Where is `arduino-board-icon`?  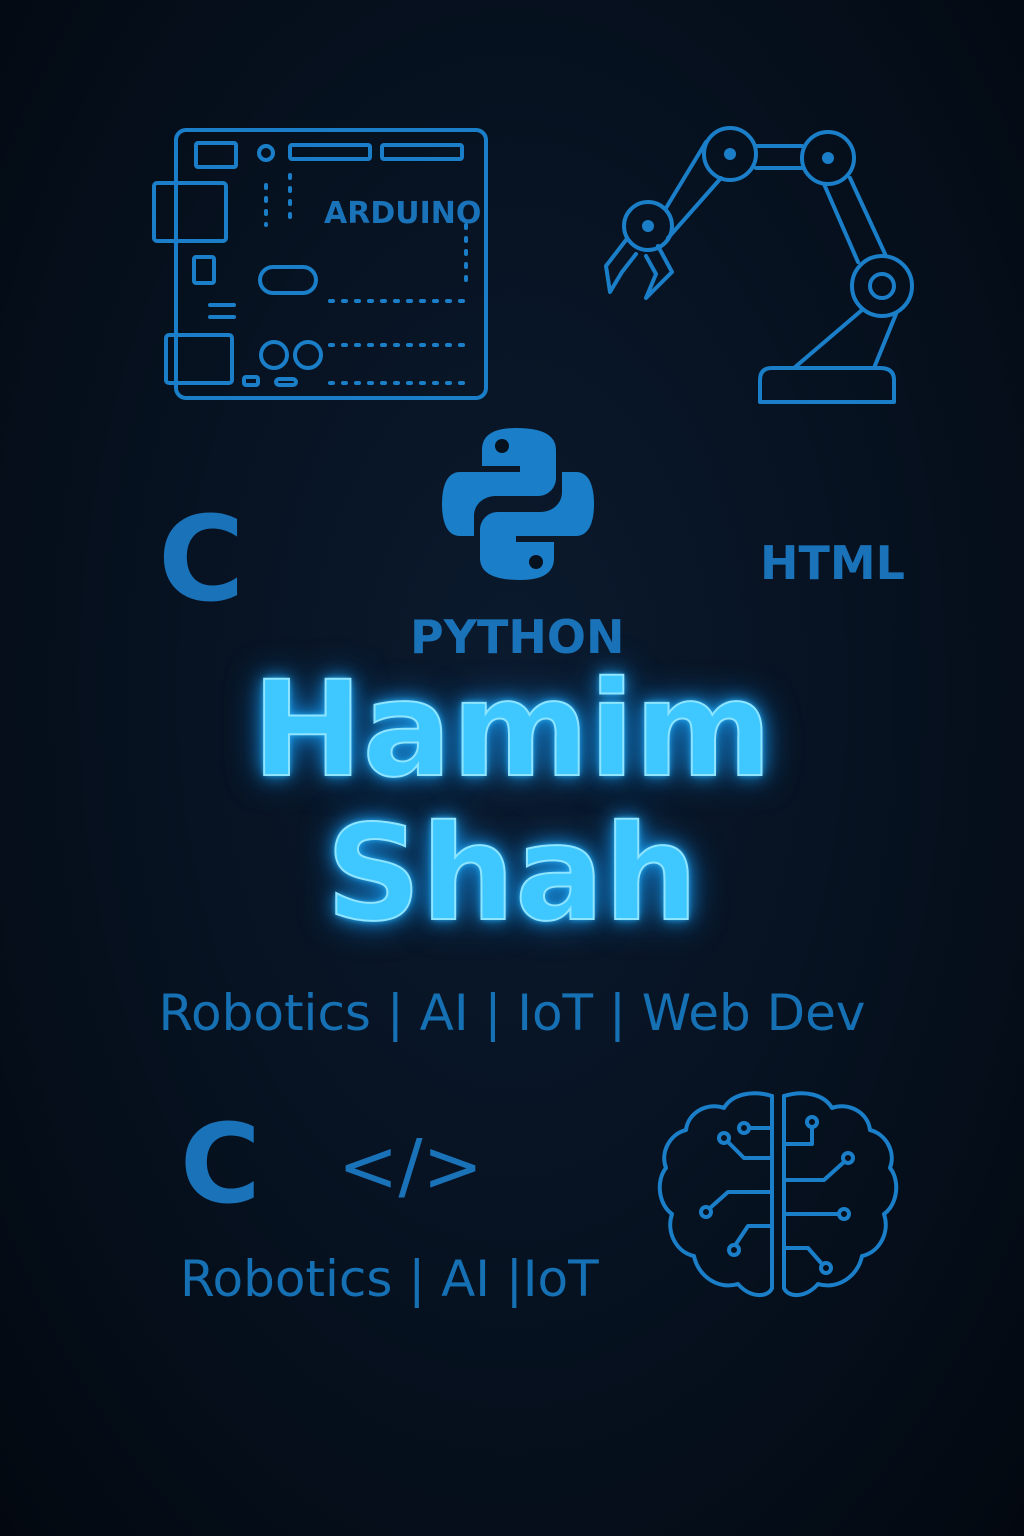
arduino-board-icon is located at coordinates (320, 264).